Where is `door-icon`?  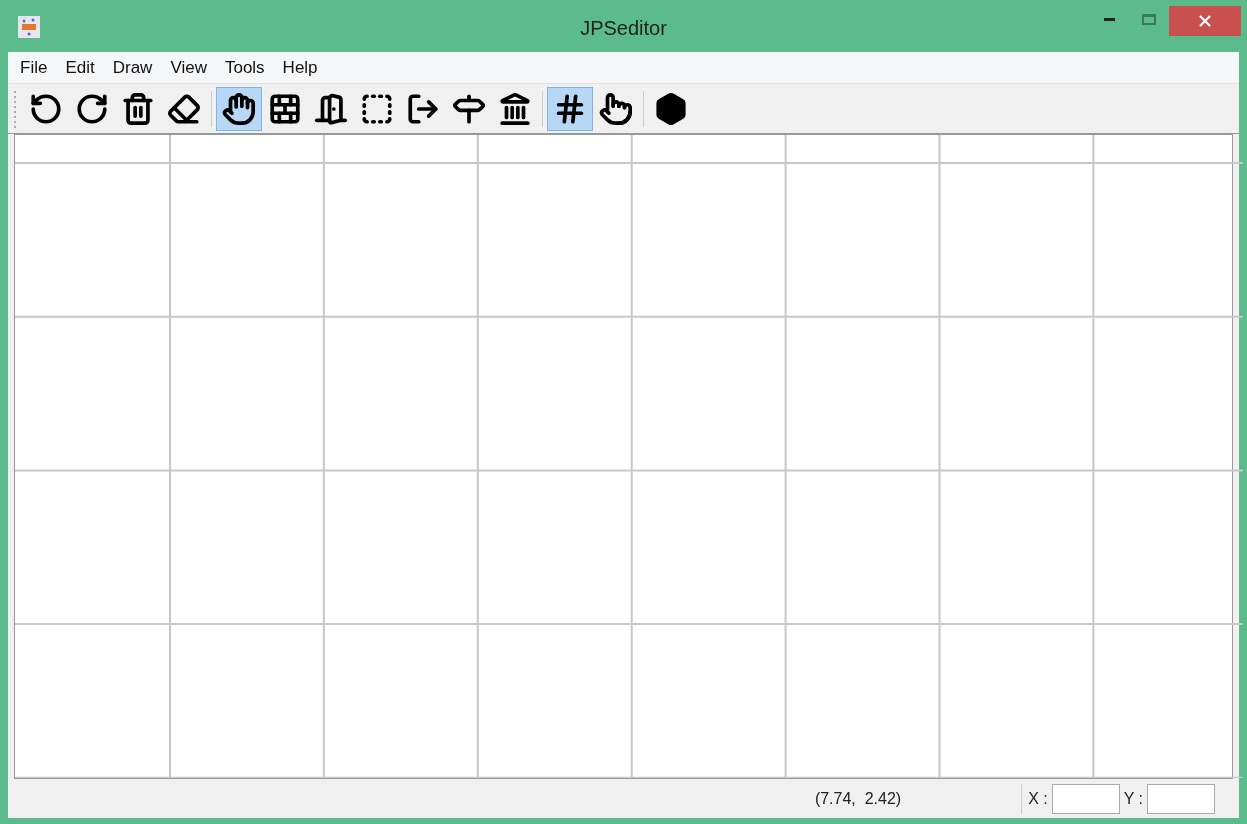
door-icon is located at coordinates (331, 108).